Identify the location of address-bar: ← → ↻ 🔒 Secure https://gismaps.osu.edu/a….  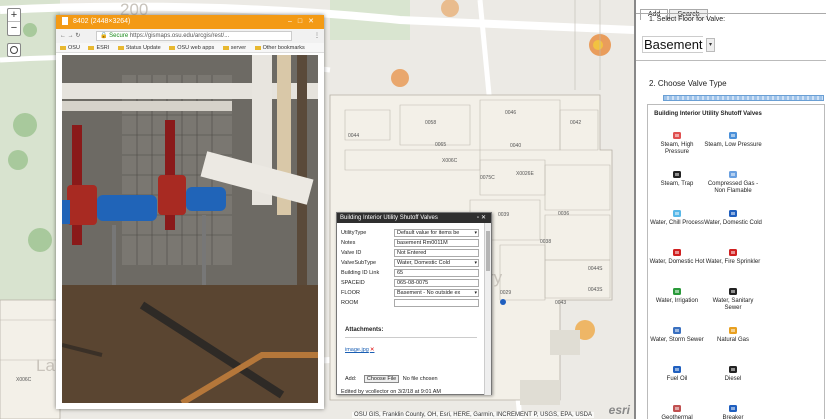
(190, 36).